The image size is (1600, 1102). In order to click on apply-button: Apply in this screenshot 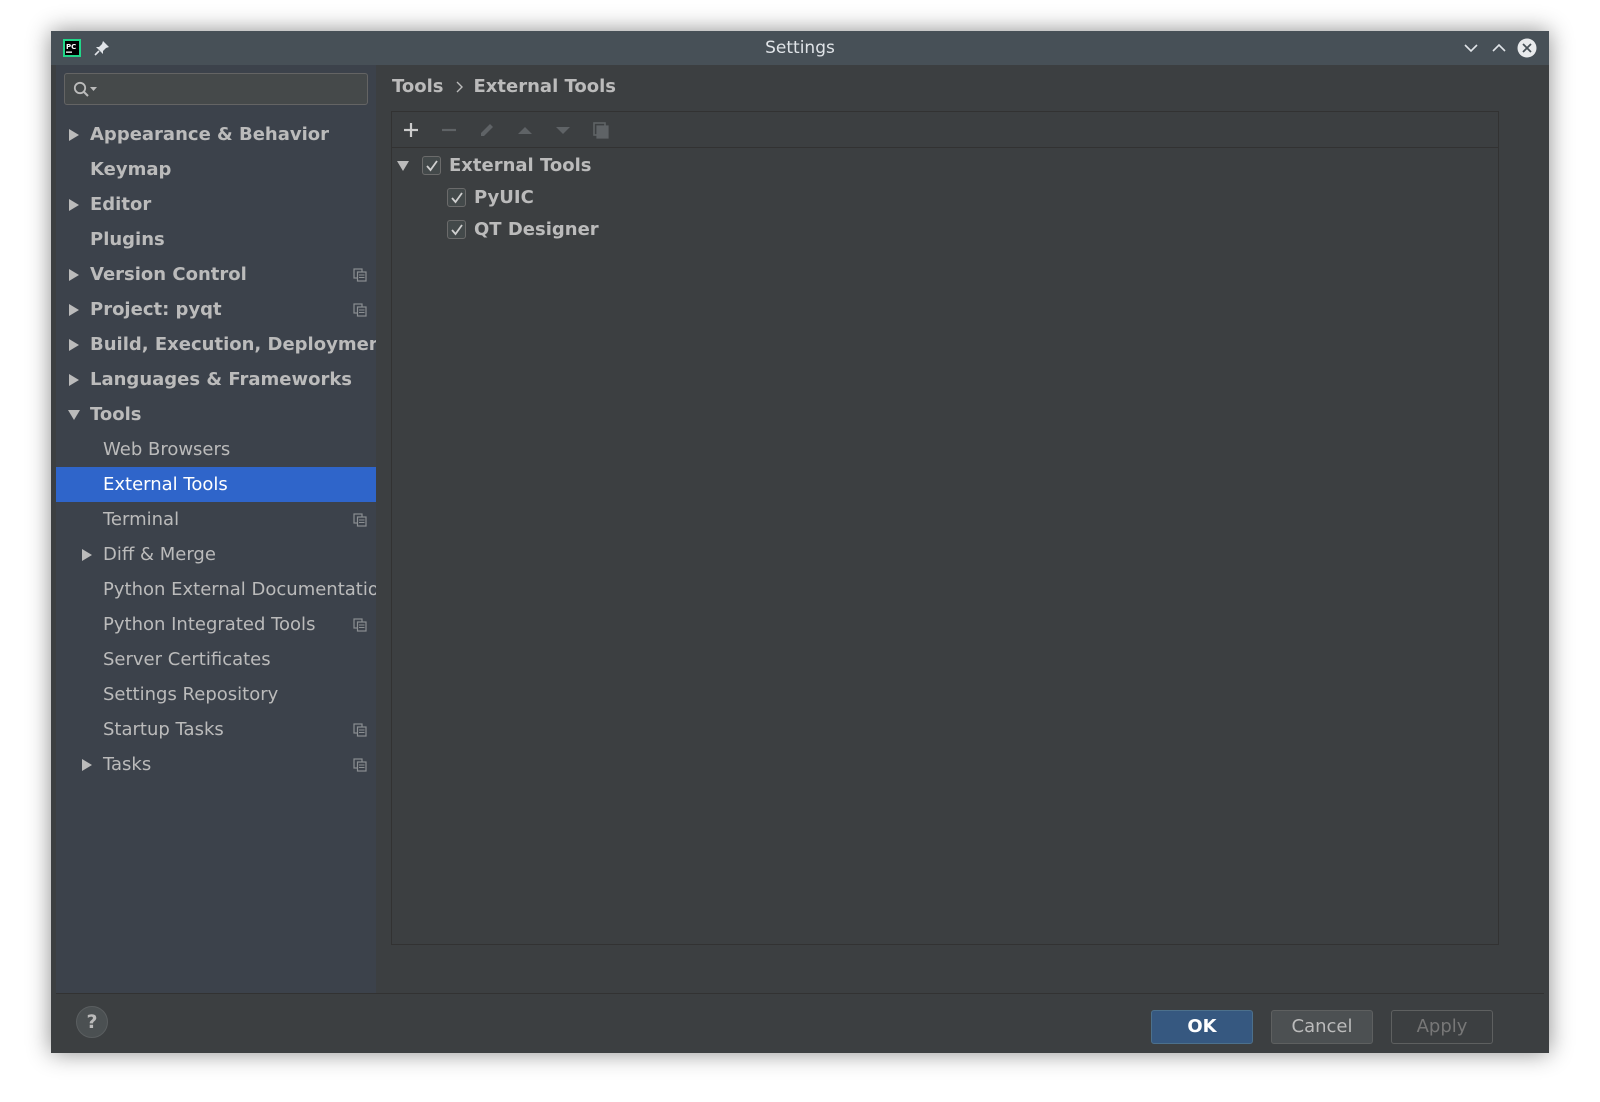, I will do `click(1442, 1027)`.